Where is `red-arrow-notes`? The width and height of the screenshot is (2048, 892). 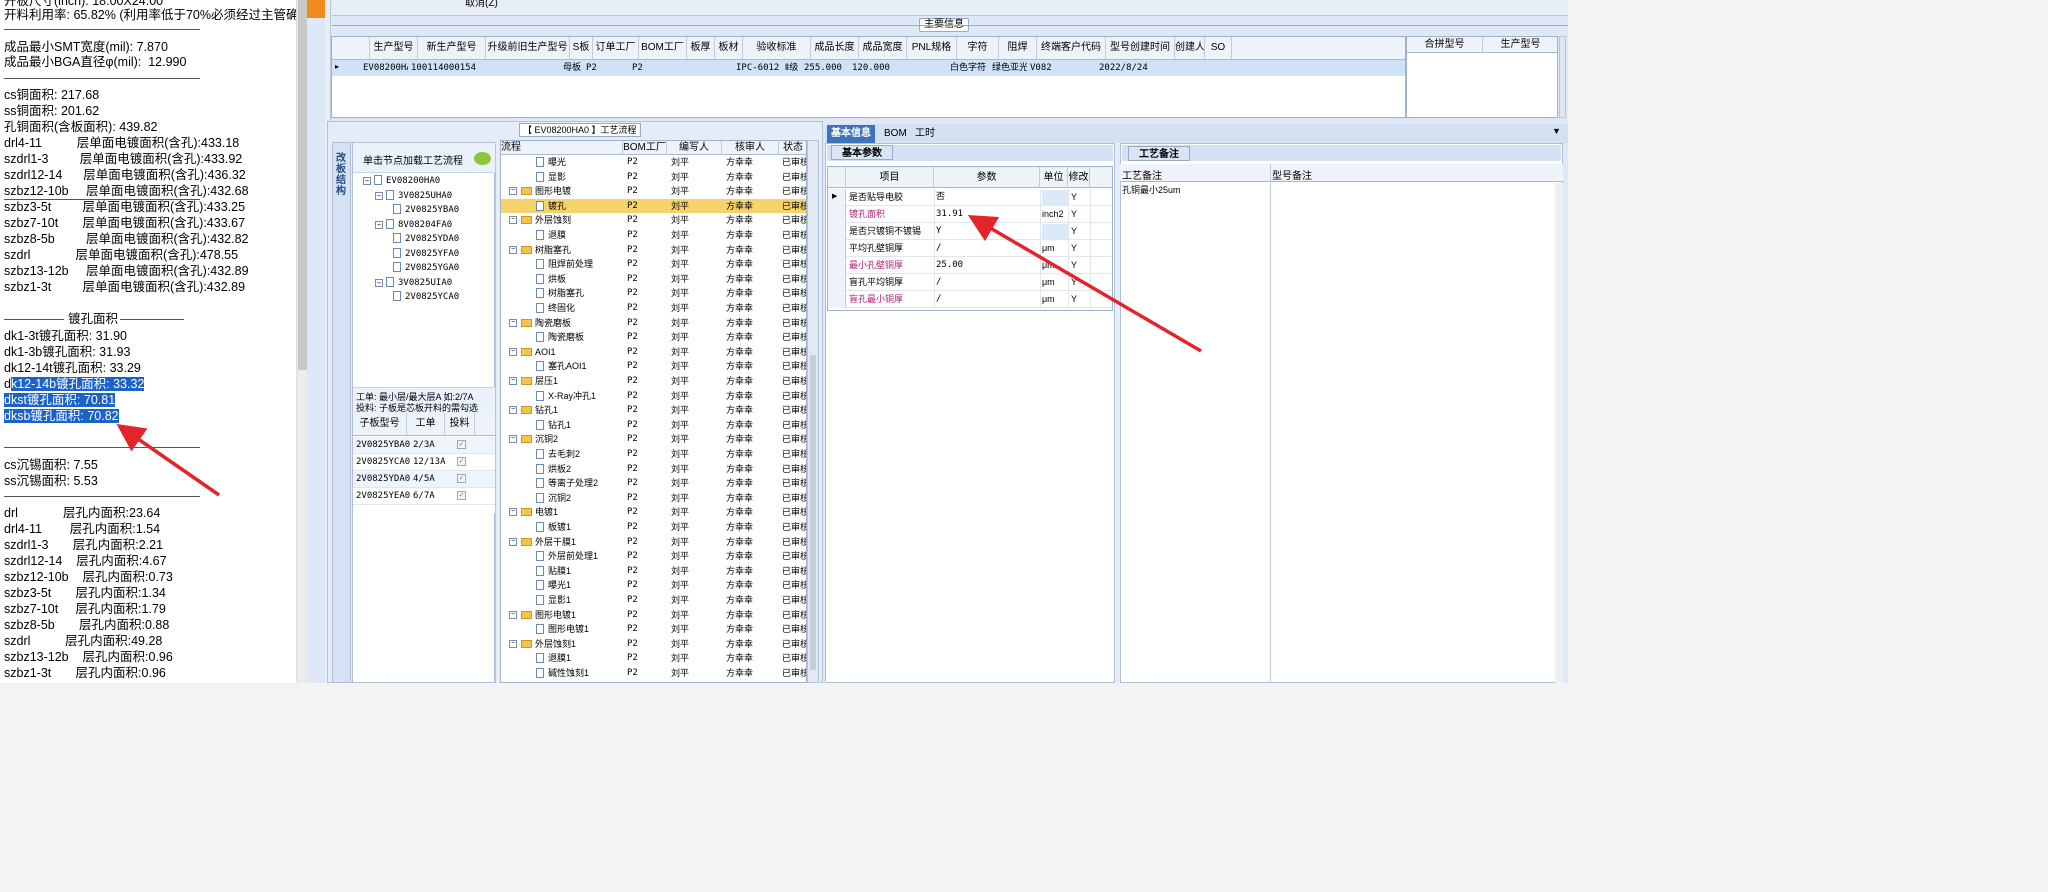 red-arrow-notes is located at coordinates (168, 460).